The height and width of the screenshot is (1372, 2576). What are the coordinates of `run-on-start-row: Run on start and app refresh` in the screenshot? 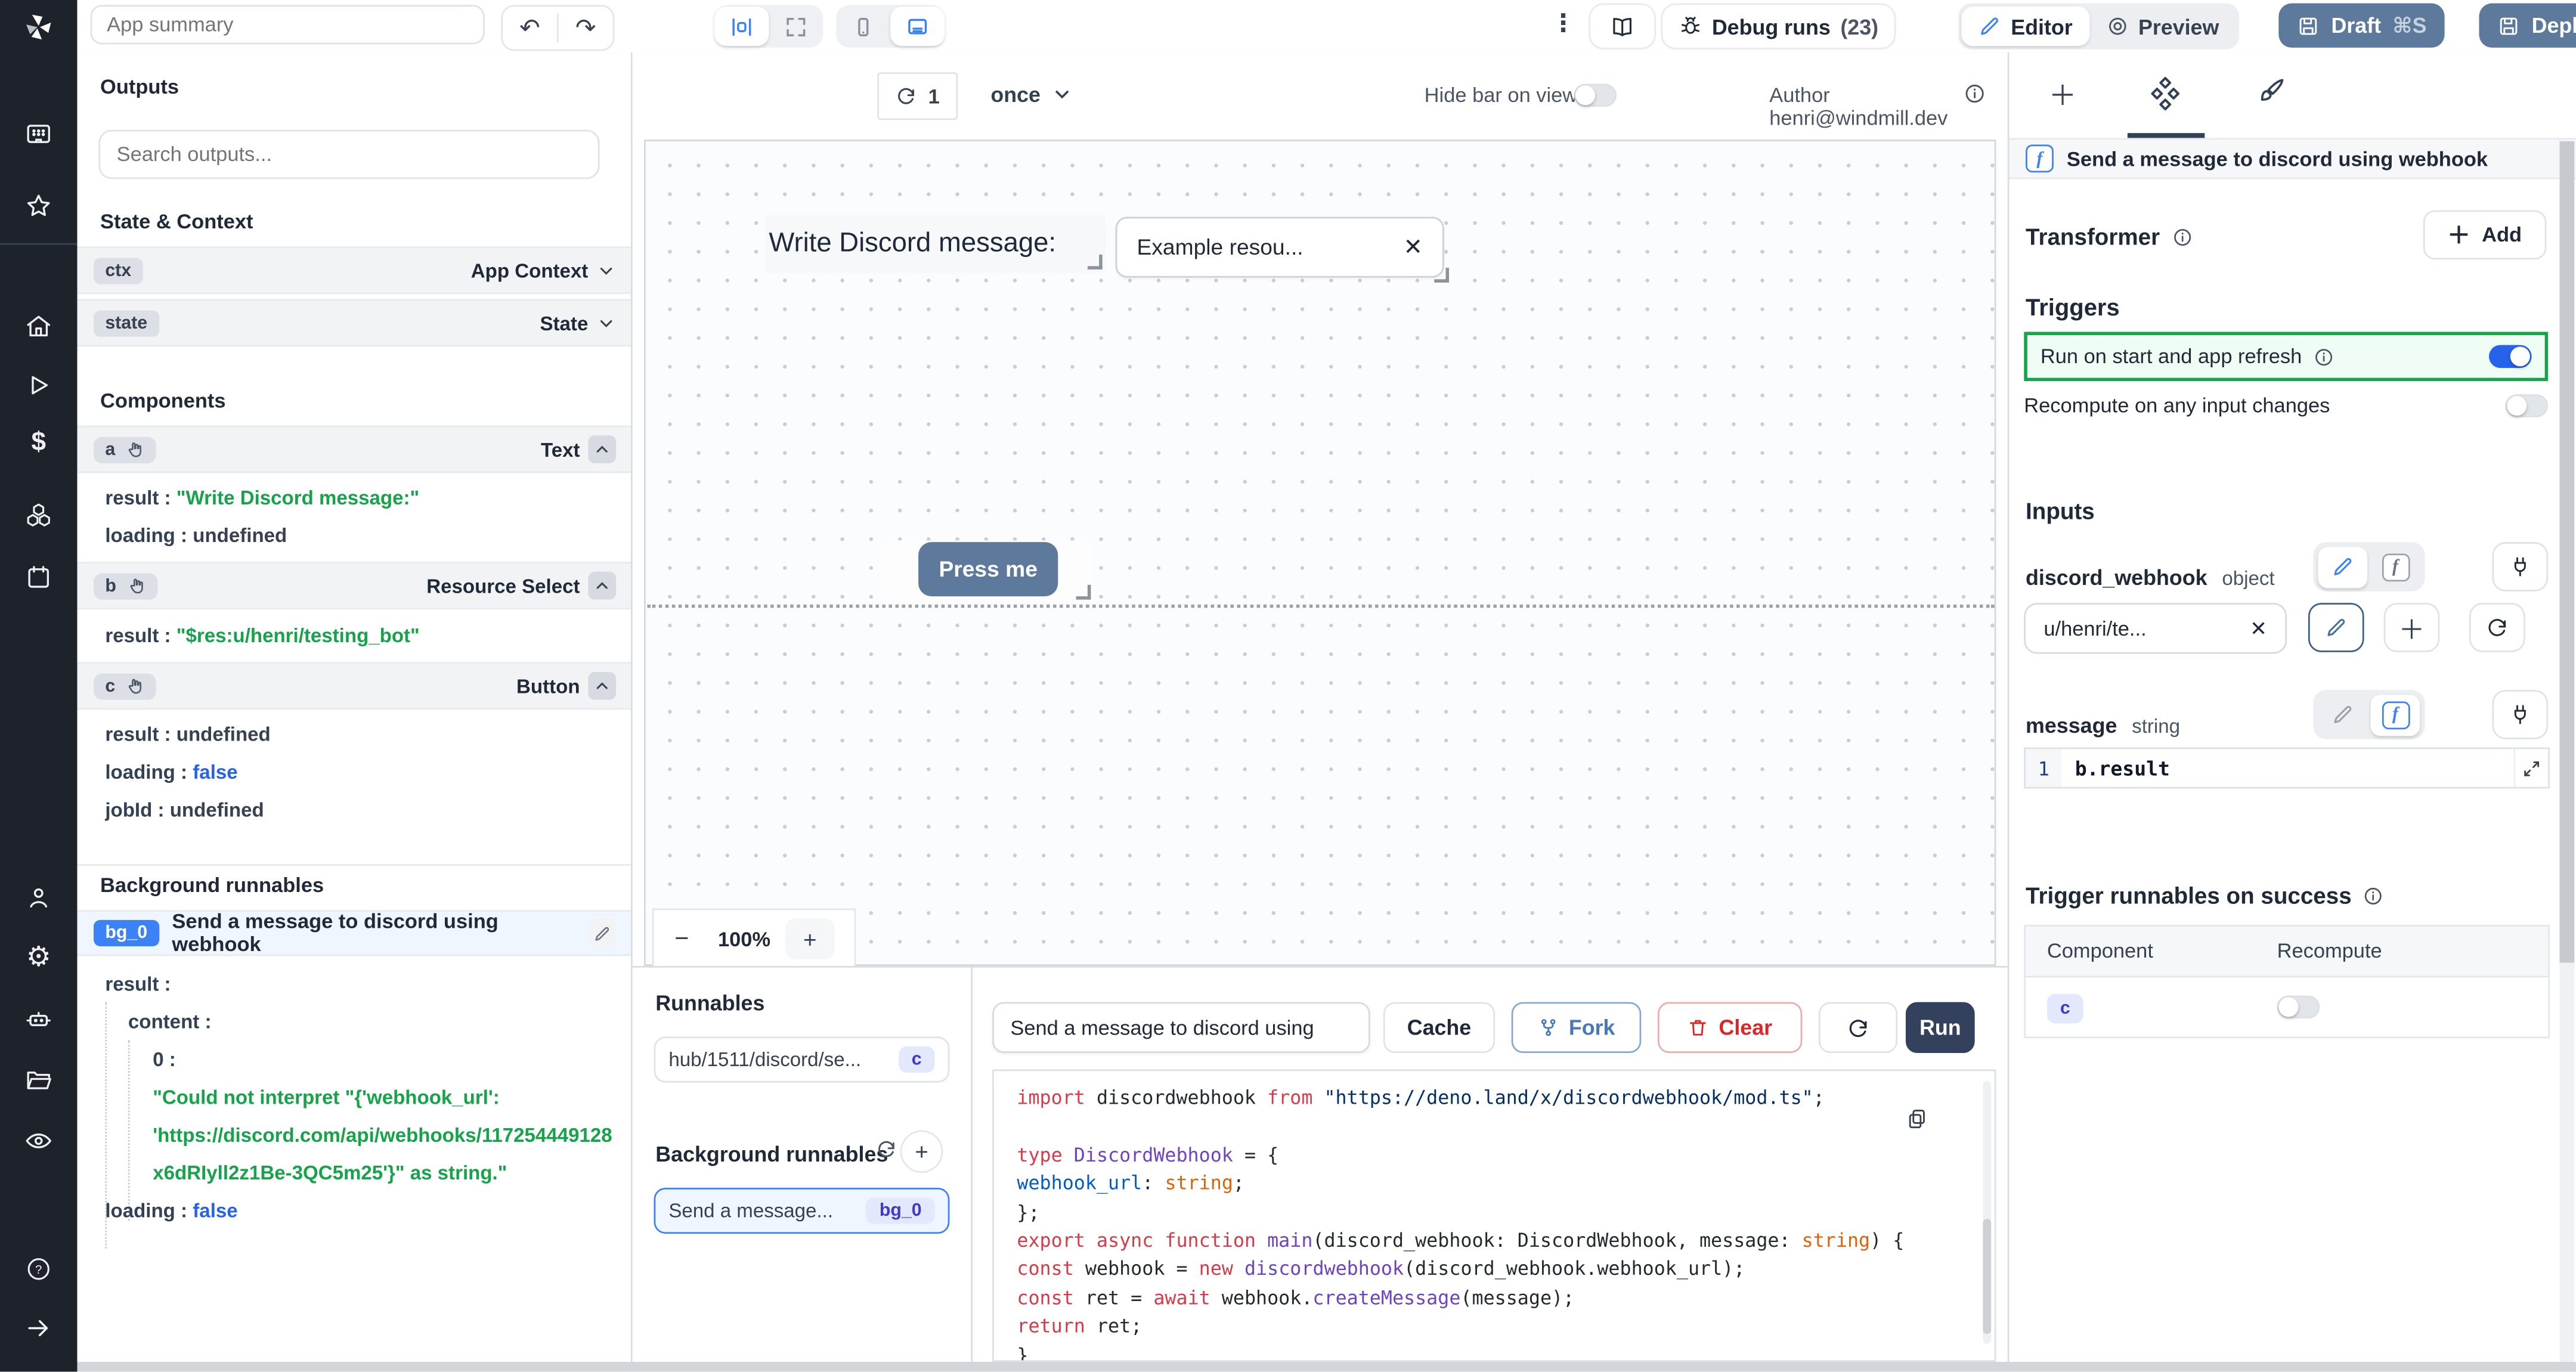 It's located at (2286, 357).